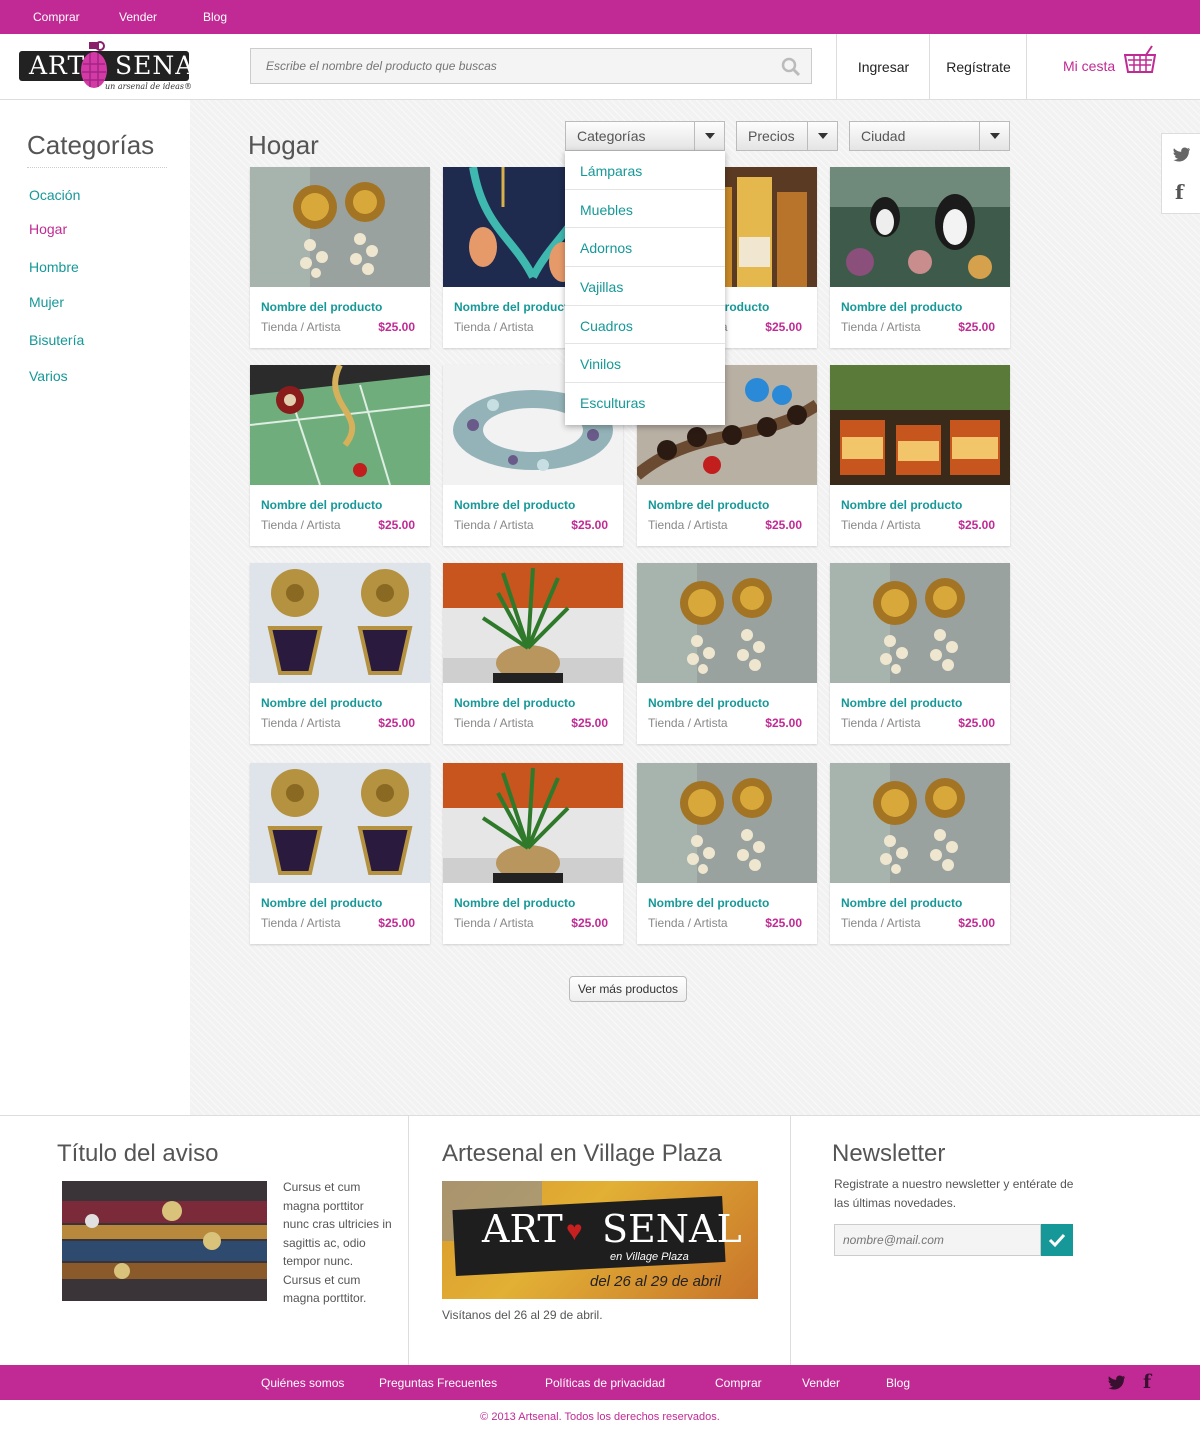  What do you see at coordinates (645, 209) in the screenshot?
I see `dropdown-item: Muebles` at bounding box center [645, 209].